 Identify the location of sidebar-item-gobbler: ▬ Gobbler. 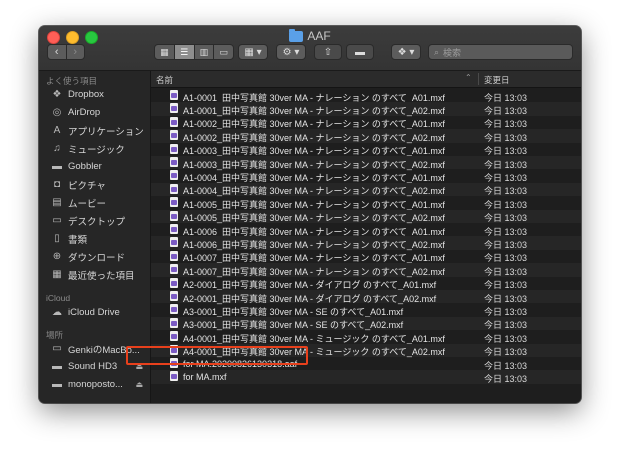
(99, 166).